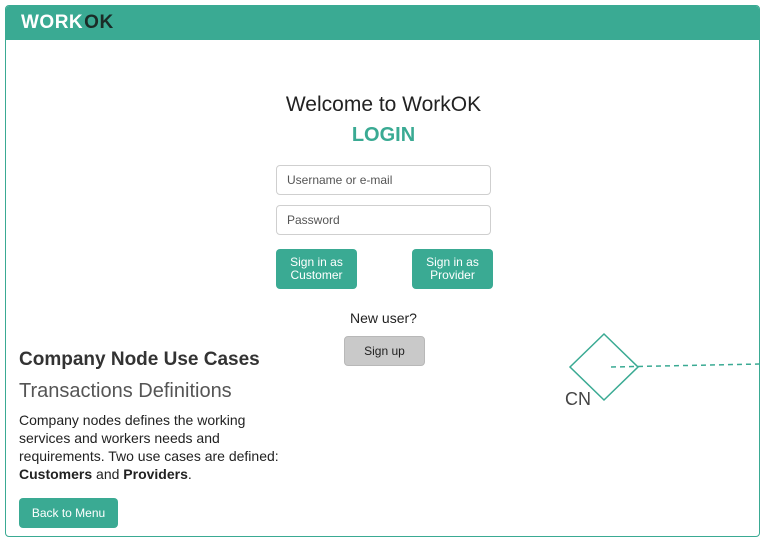 The height and width of the screenshot is (545, 767). What do you see at coordinates (316, 275) in the screenshot?
I see `sign-in-customer-line2: Customer` at bounding box center [316, 275].